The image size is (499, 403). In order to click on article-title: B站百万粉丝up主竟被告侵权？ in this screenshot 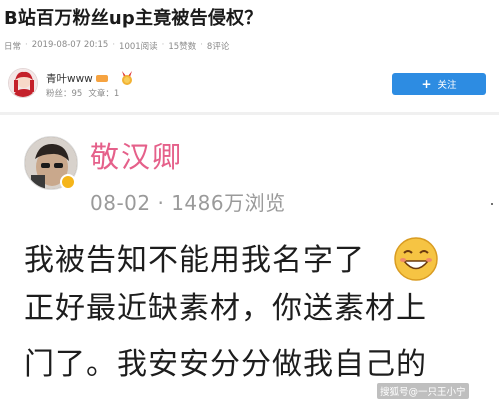, I will do `click(133, 18)`.